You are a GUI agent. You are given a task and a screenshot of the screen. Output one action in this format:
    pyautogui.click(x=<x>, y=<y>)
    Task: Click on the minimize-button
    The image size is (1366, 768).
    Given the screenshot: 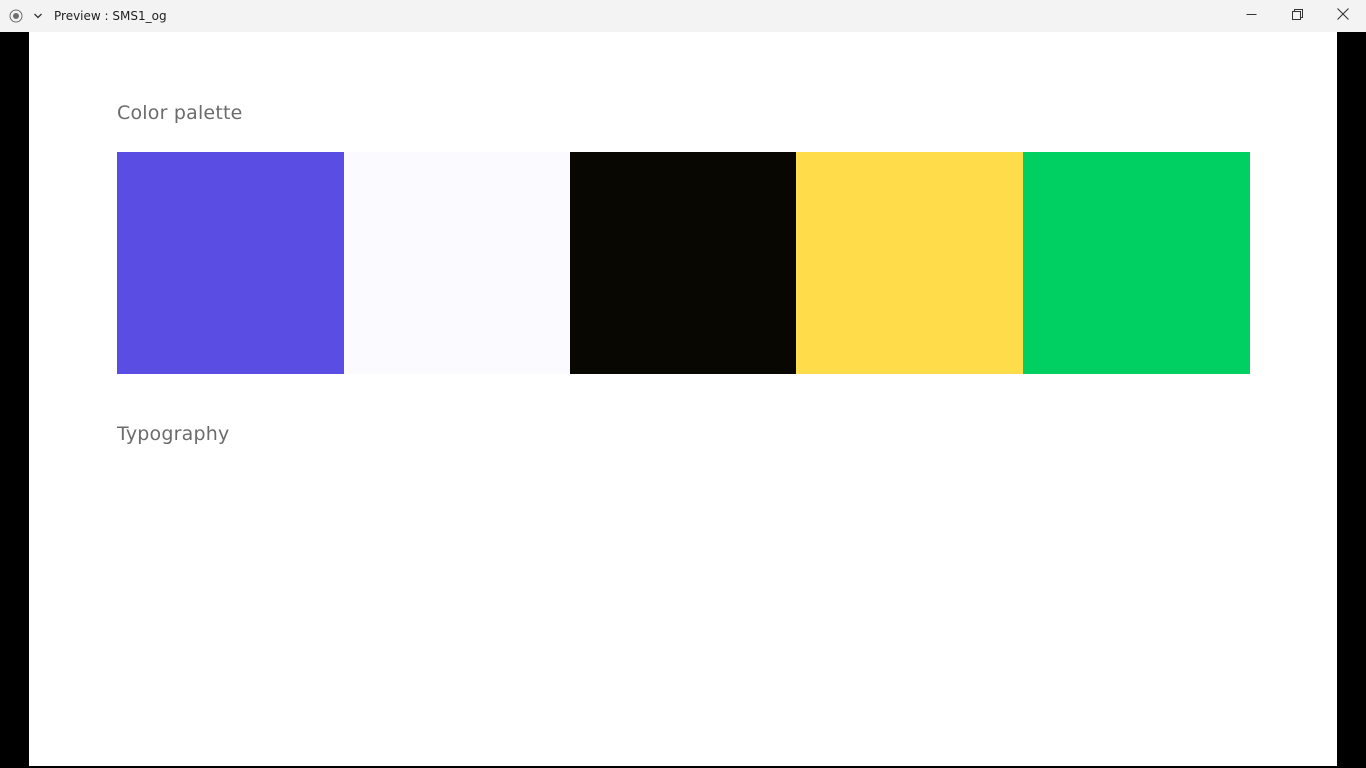 What is the action you would take?
    pyautogui.click(x=1251, y=16)
    